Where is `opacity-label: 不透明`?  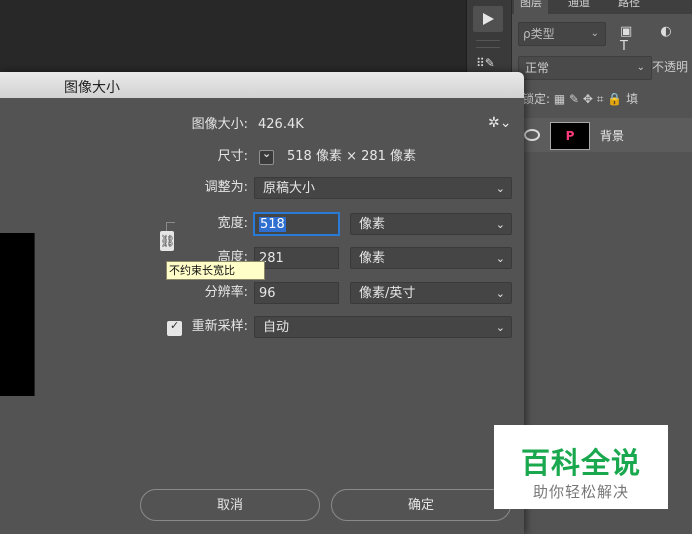 opacity-label: 不透明 is located at coordinates (670, 67).